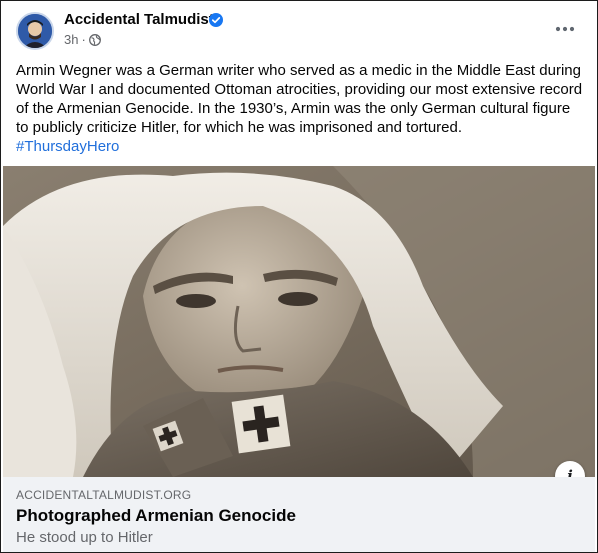 The image size is (598, 553). Describe the element at coordinates (156, 516) in the screenshot. I see `link-title: Photographed Armenian Genocide` at that location.